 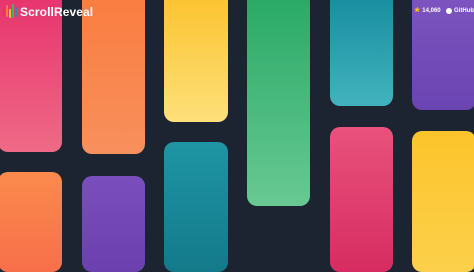 I want to click on github-label: GitHub, so click(x=464, y=11).